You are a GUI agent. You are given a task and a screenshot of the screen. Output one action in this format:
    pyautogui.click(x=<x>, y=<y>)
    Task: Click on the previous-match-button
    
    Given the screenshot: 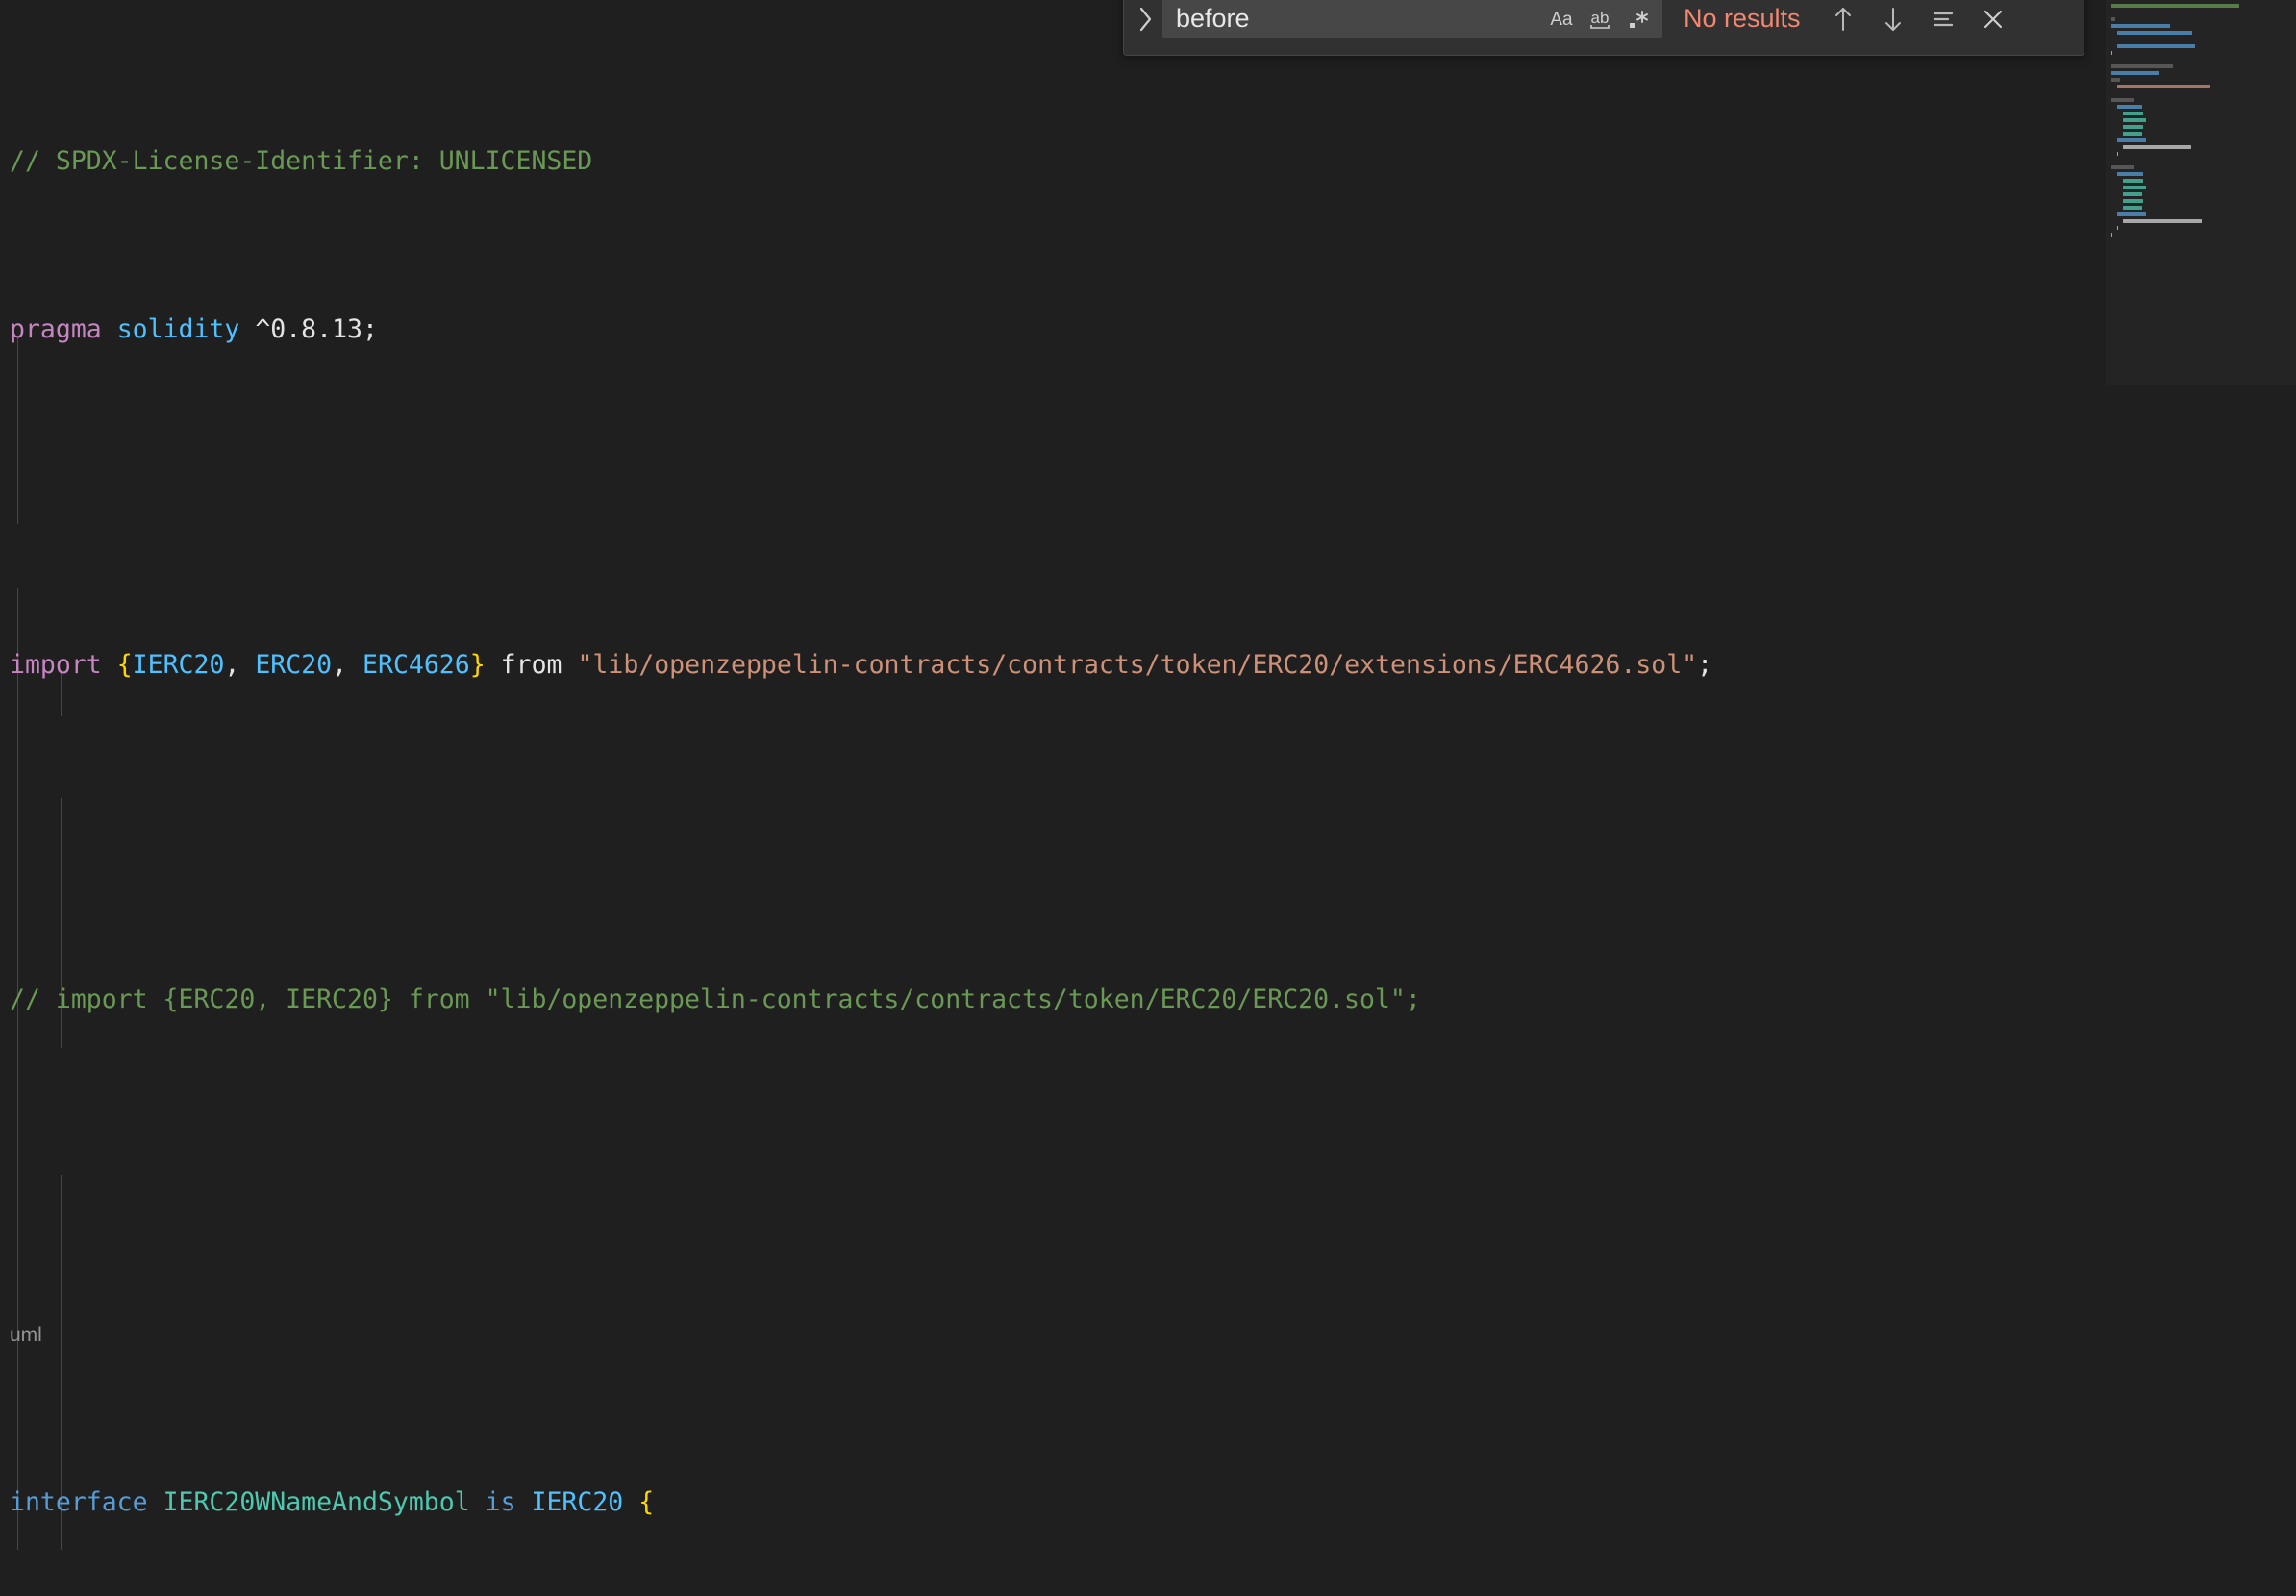 What is the action you would take?
    pyautogui.click(x=1843, y=19)
    